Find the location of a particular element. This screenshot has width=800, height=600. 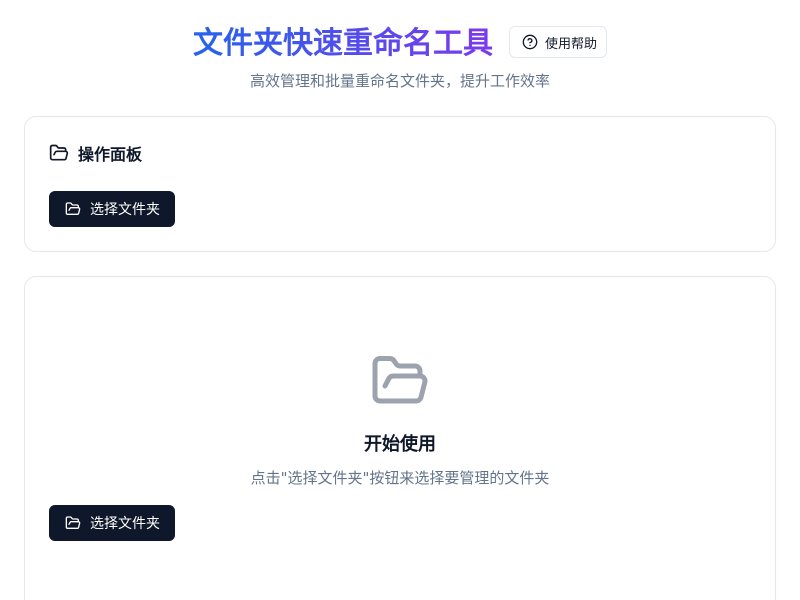

empty-state-title: 开始使用 is located at coordinates (400, 444).